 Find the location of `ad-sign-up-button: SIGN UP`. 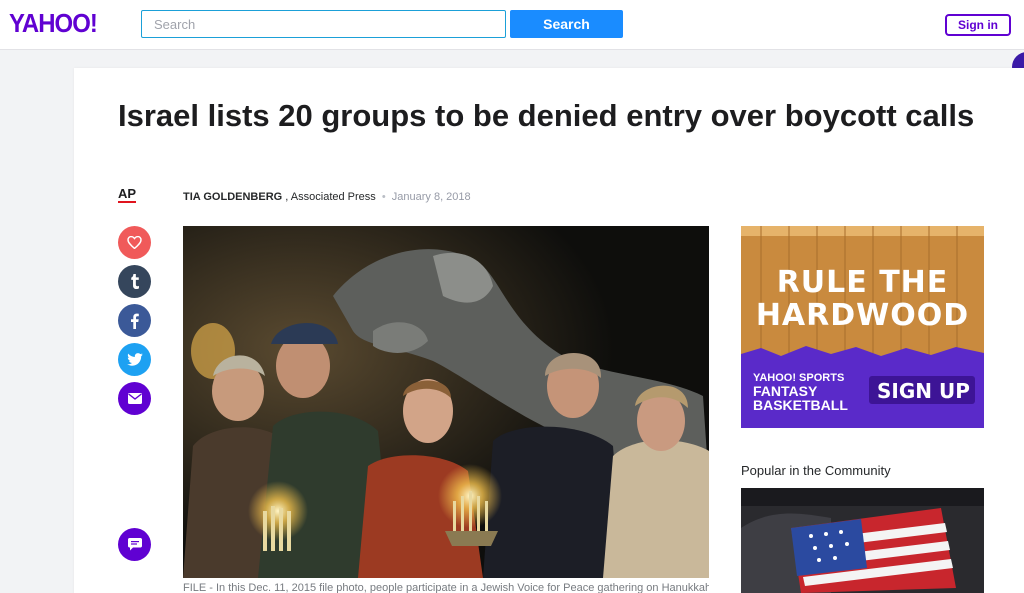

ad-sign-up-button: SIGN UP is located at coordinates (923, 391).